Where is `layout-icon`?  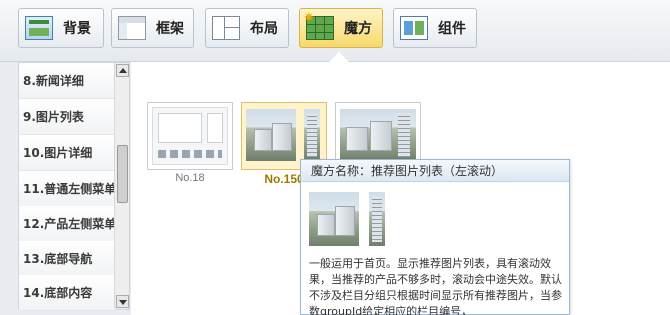
layout-icon is located at coordinates (226, 28).